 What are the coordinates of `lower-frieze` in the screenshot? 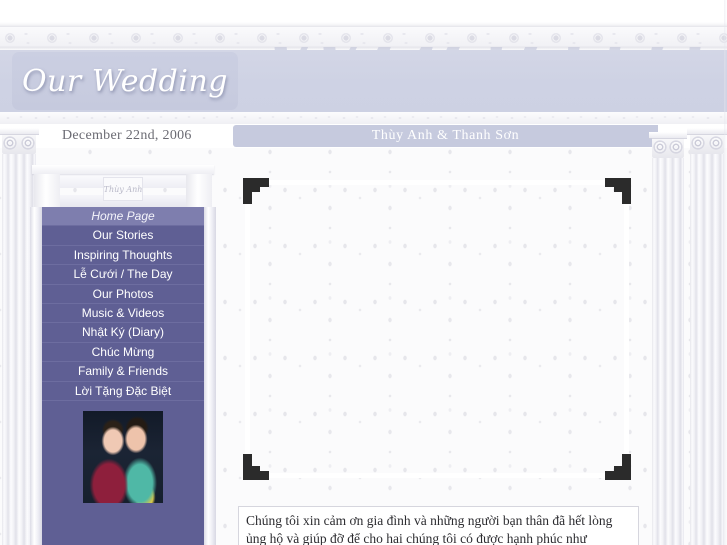 It's located at (363, 118).